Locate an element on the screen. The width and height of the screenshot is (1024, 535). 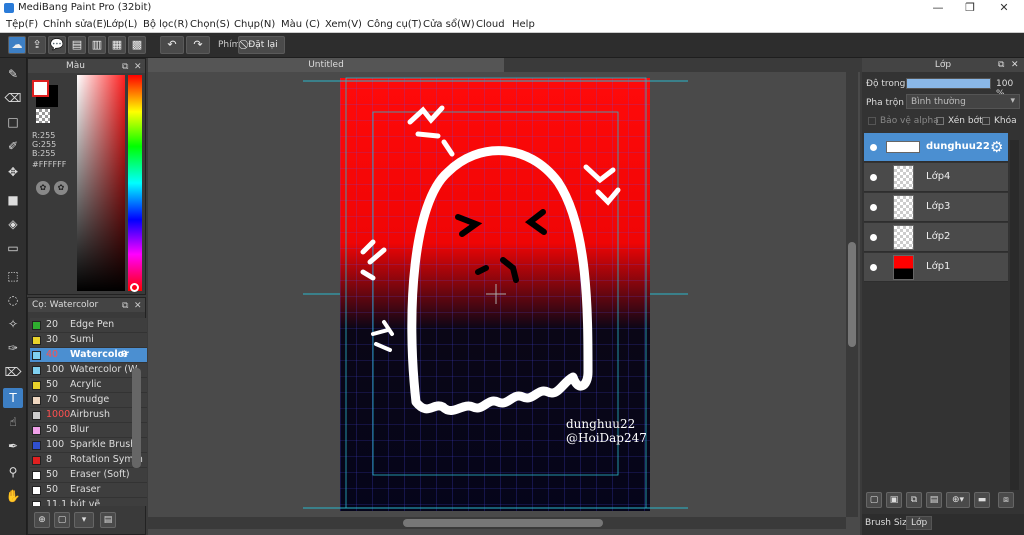
transparent-swatch is located at coordinates (43, 116).